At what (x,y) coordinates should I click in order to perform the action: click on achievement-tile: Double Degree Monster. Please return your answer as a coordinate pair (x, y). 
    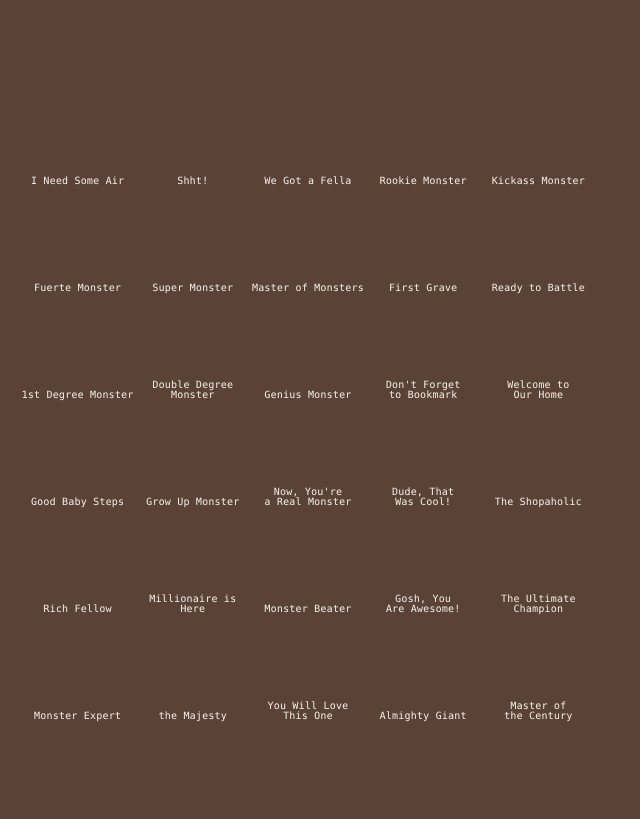
    Looking at the image, I should click on (192, 379).